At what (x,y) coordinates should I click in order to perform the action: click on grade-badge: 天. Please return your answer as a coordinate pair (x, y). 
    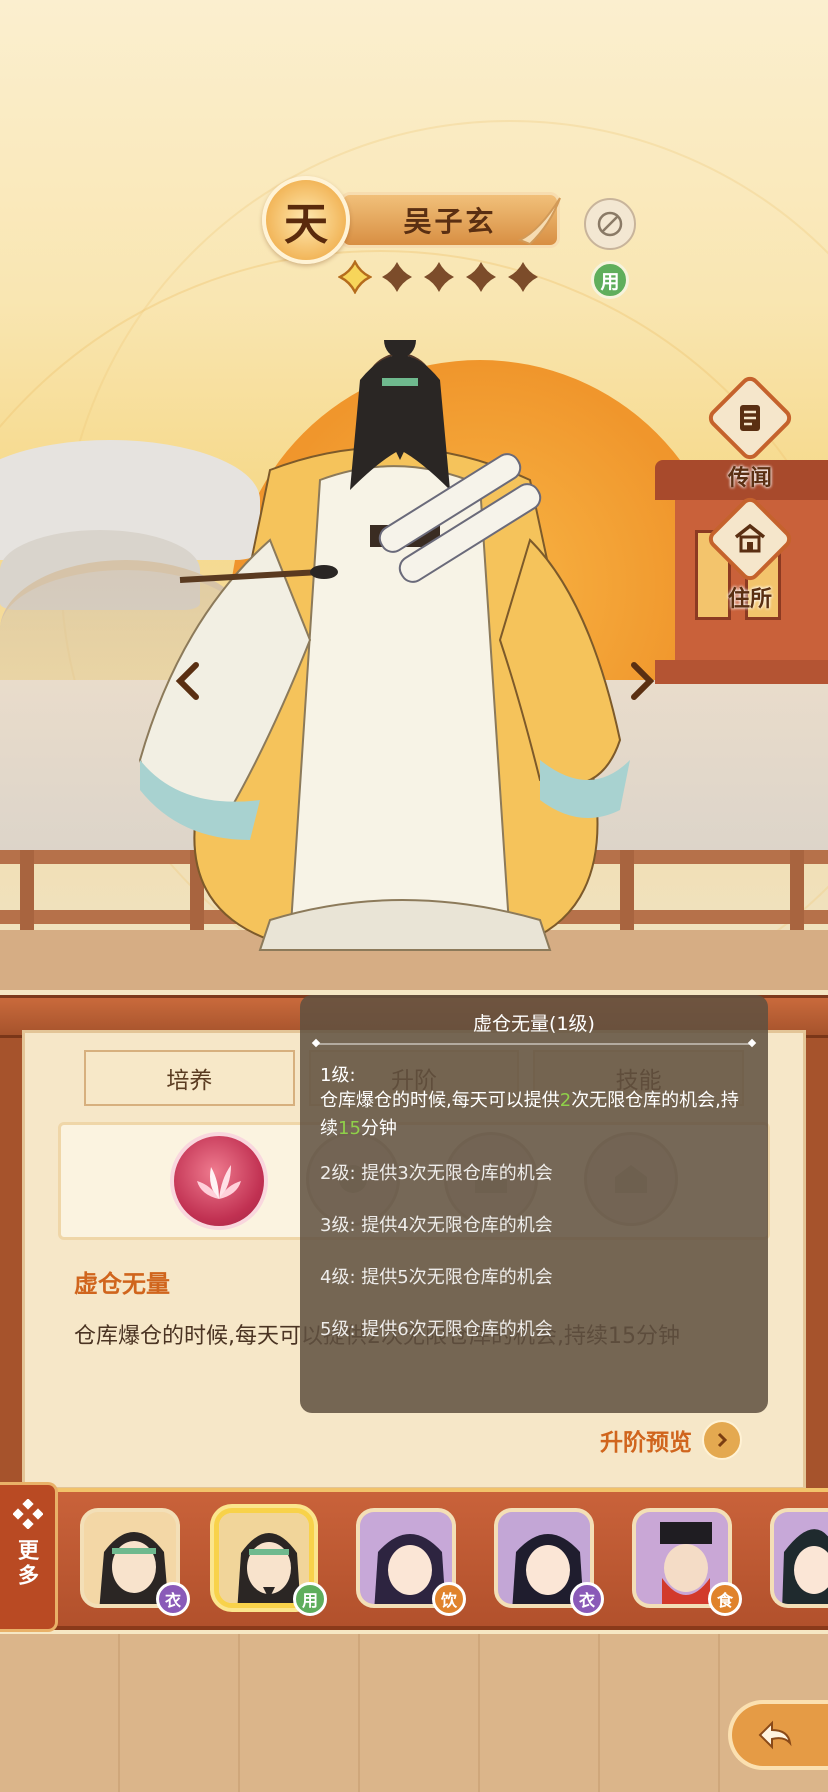
    Looking at the image, I should click on (306, 220).